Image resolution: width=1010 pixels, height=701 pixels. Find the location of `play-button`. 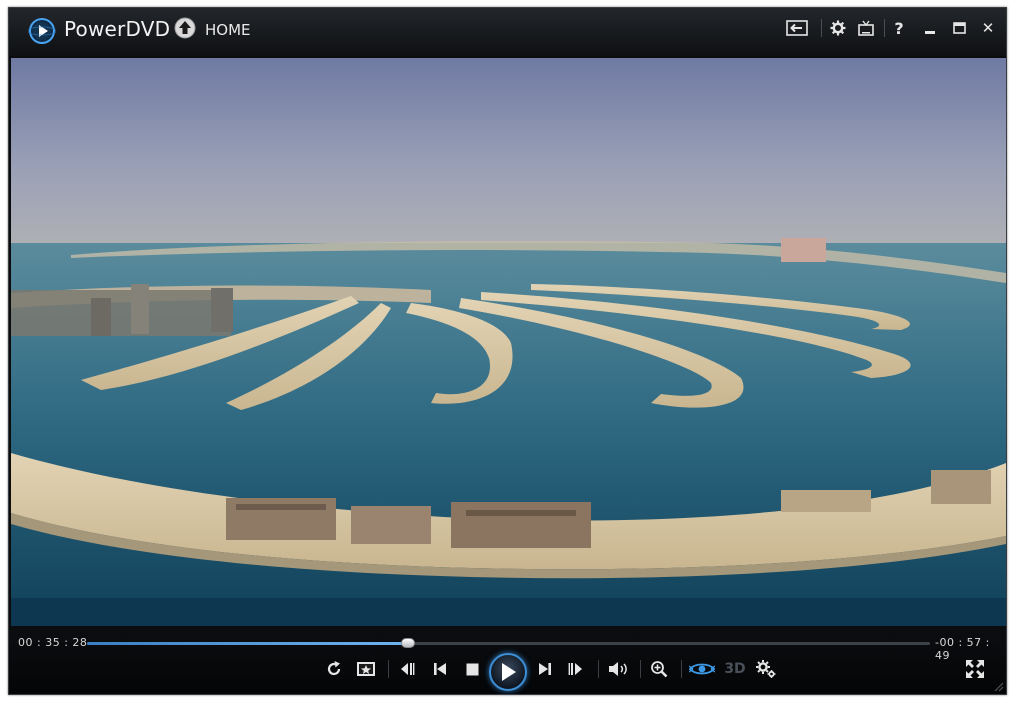

play-button is located at coordinates (508, 672).